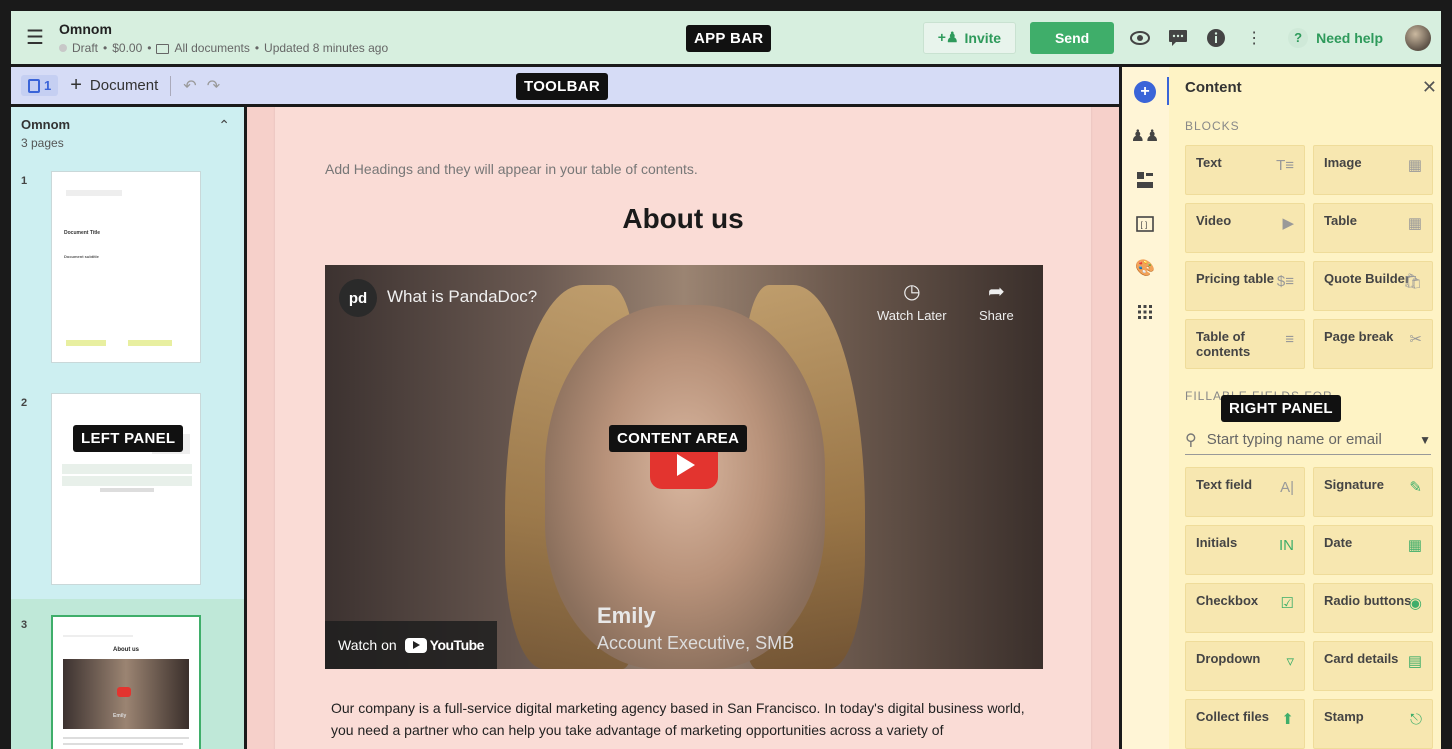  Describe the element at coordinates (1245, 228) in the screenshot. I see `block-video: Video ▶` at that location.